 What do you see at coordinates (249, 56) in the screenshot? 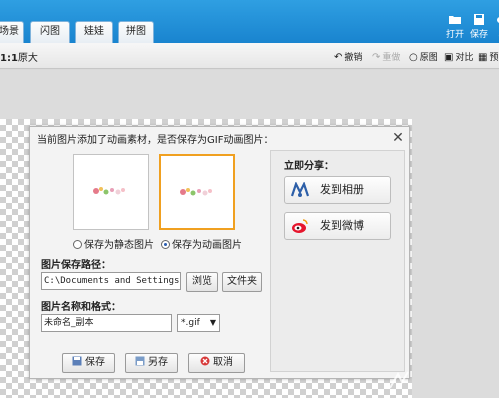
I see `toolbar: 1:1原大 ↶ 撤销 ↷ 重做 ○ 原图 ▣ 对比 ▦ 预` at bounding box center [249, 56].